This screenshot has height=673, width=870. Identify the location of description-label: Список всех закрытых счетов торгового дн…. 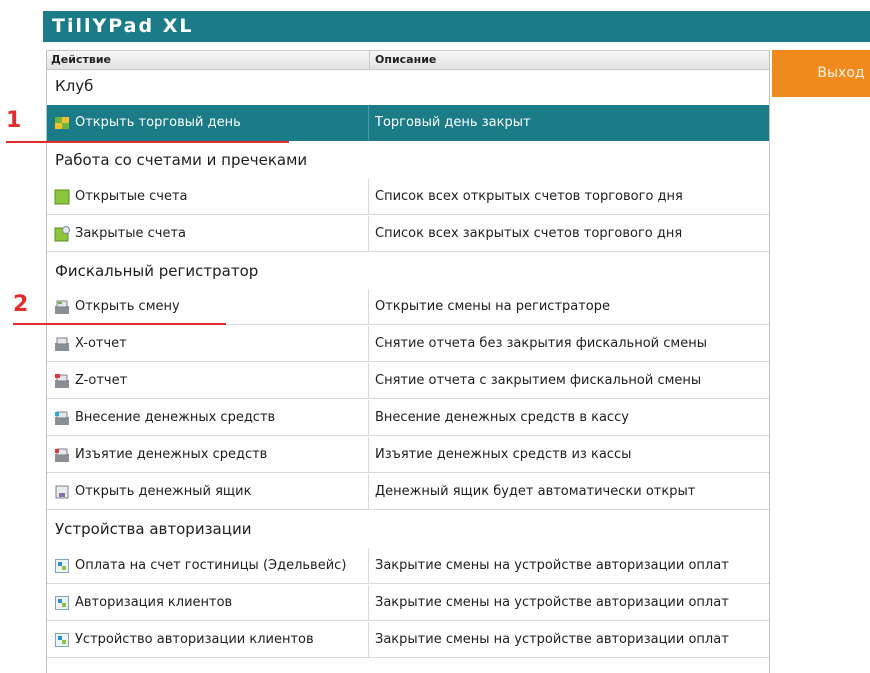
(529, 233).